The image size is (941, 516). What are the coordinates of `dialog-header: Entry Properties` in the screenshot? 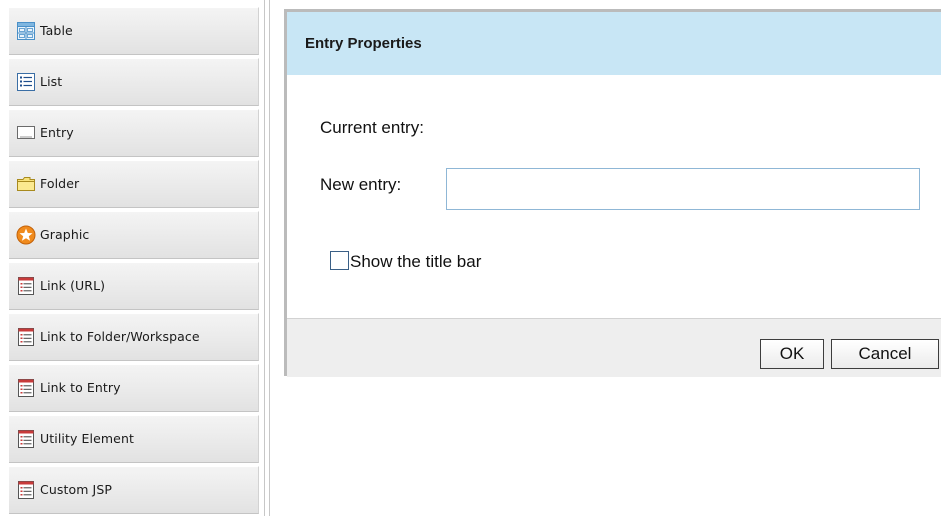 It's located at (614, 43).